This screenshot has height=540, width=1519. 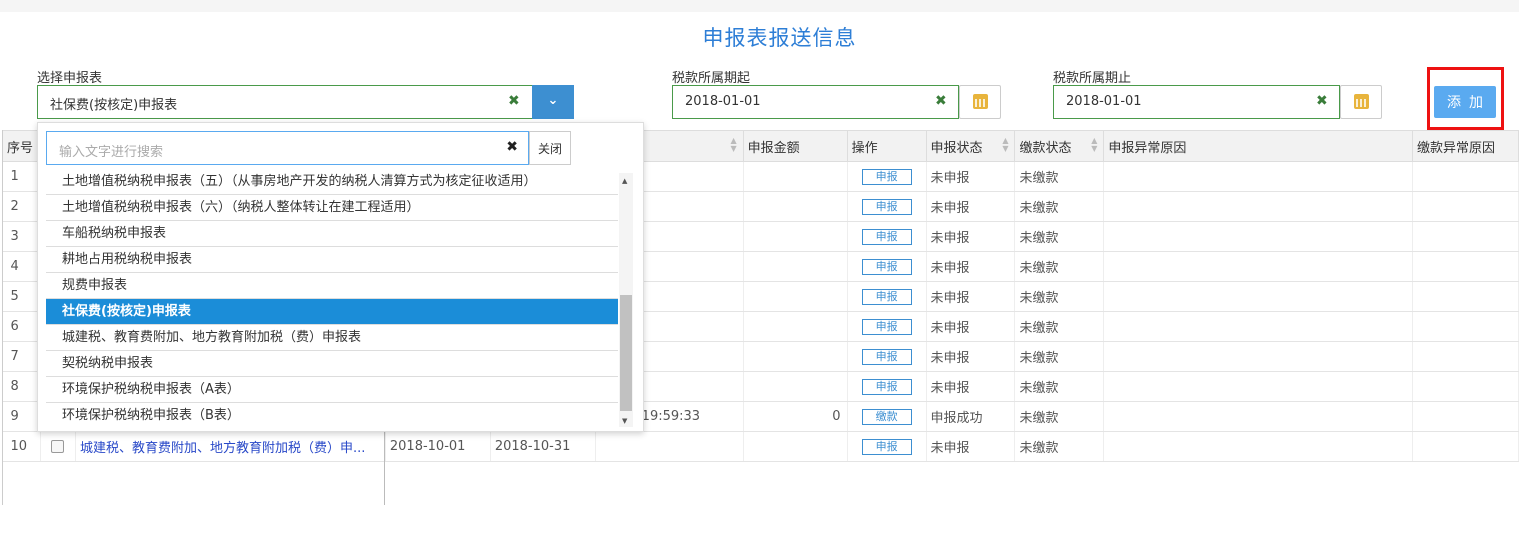 What do you see at coordinates (332, 390) in the screenshot?
I see `dropdown-option: 环境保护税纳税申报表（A表）` at bounding box center [332, 390].